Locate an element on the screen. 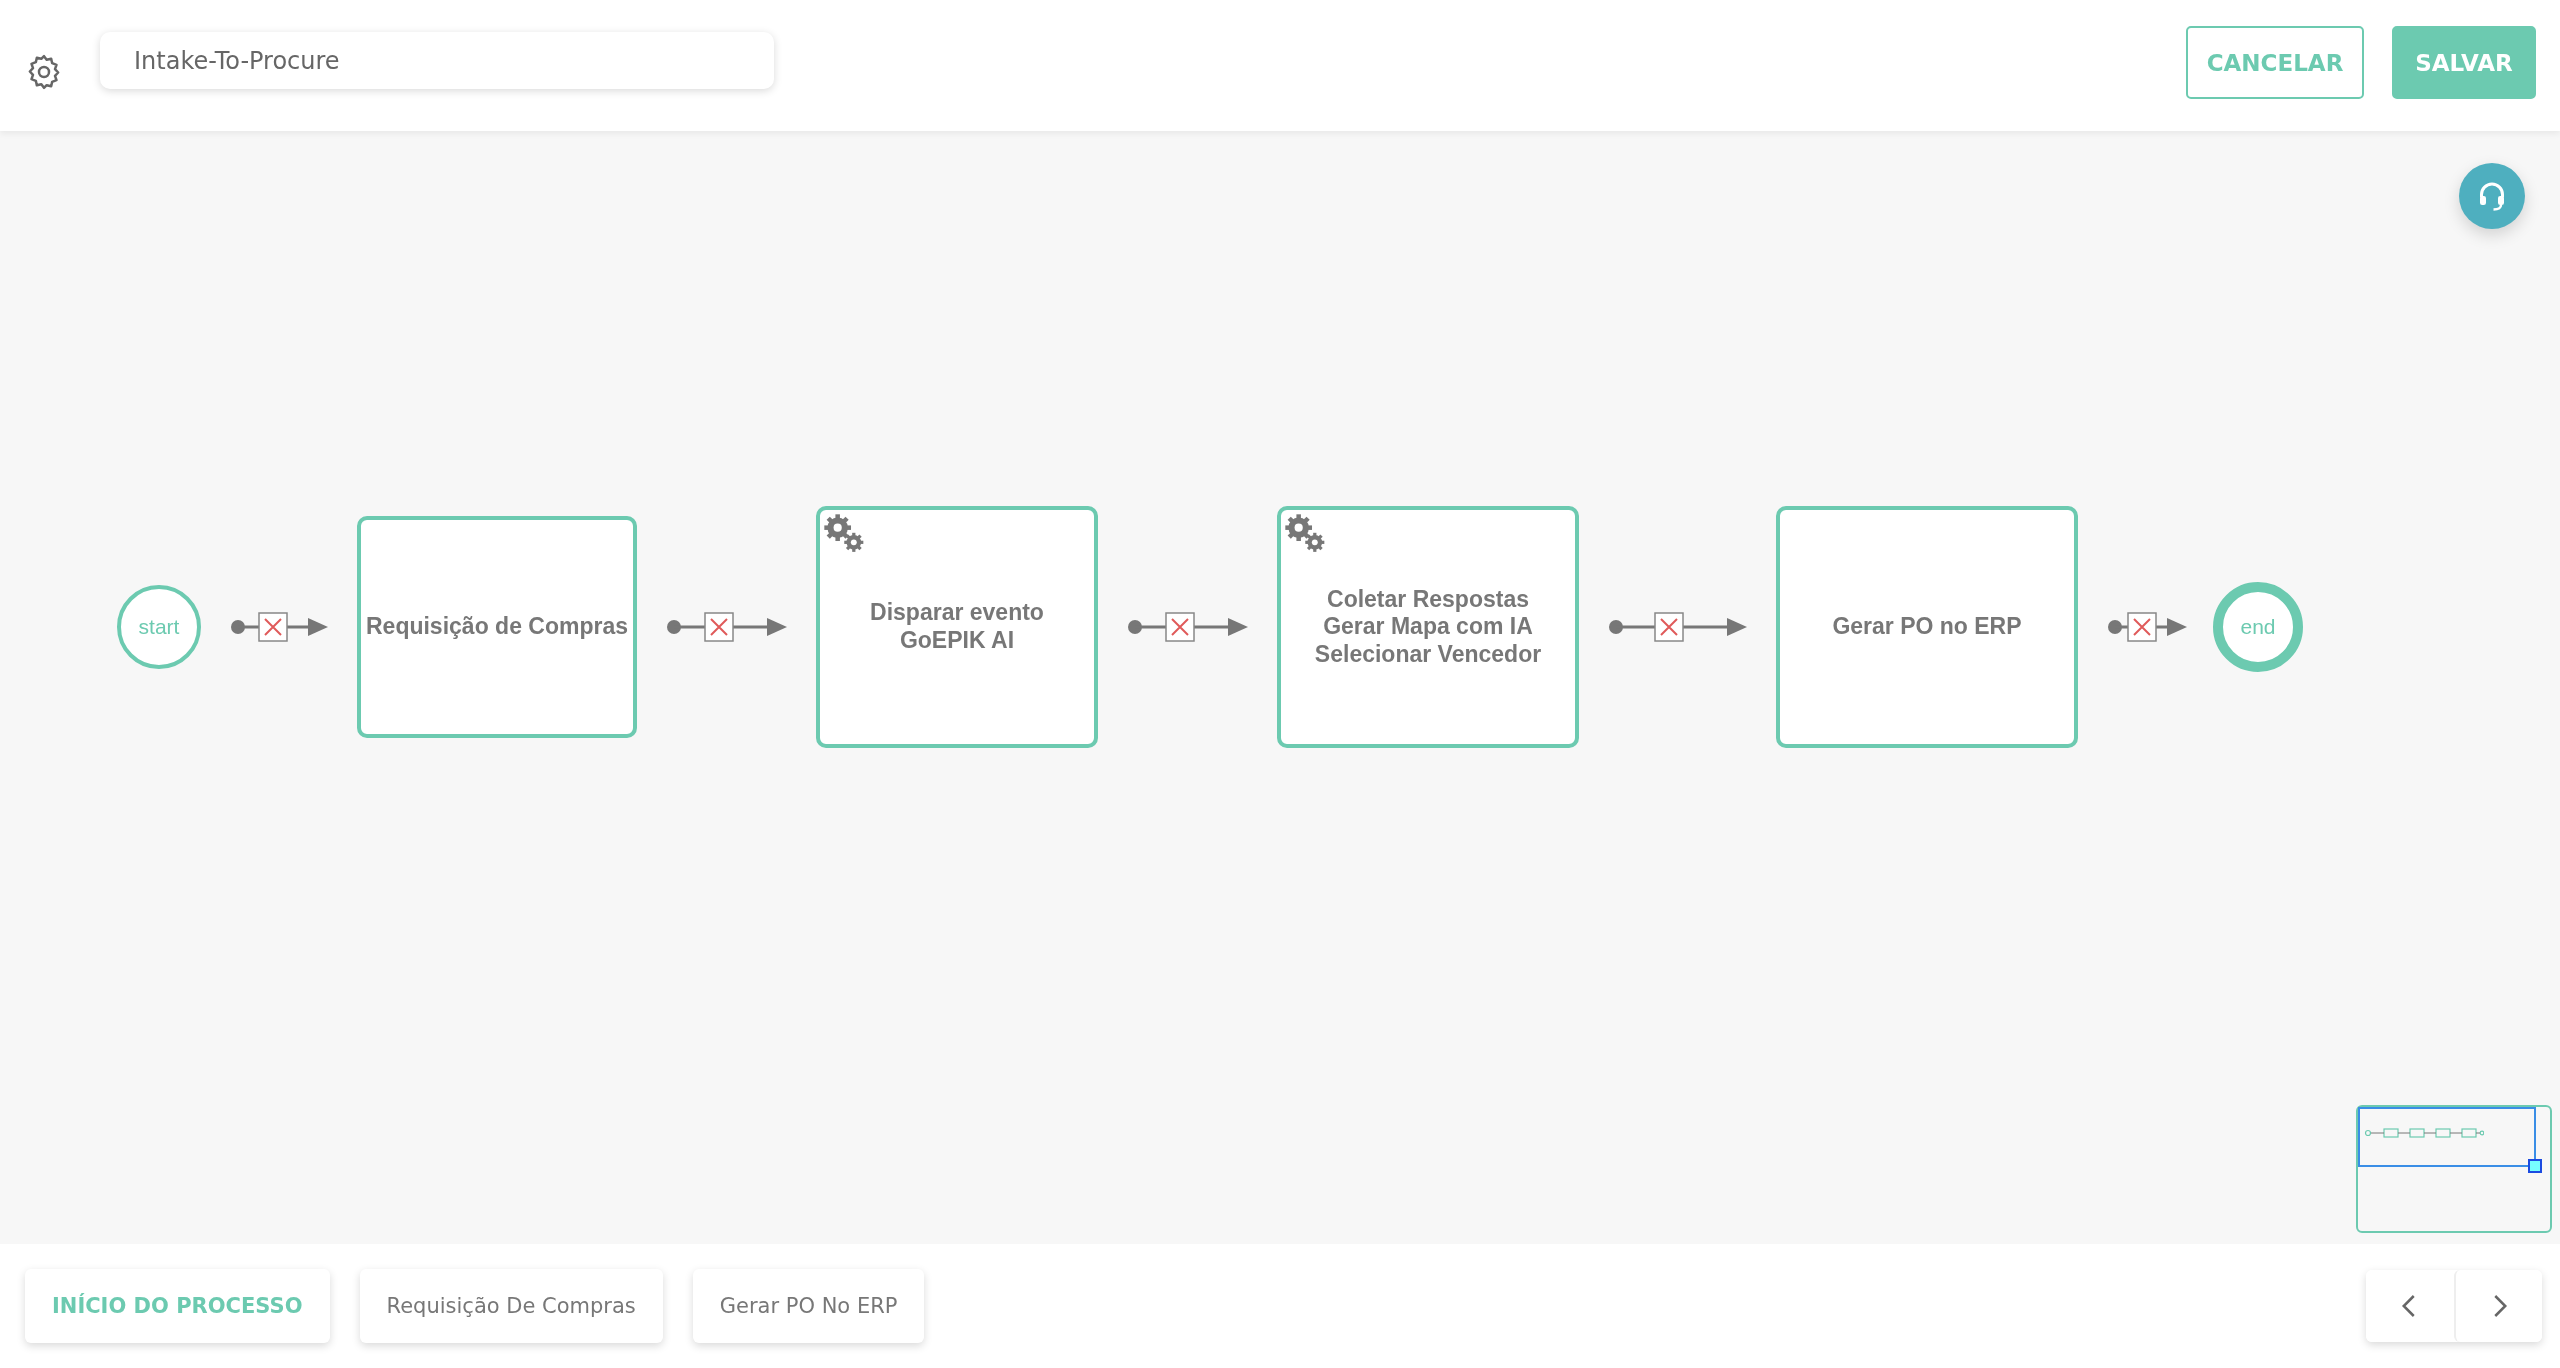 Image resolution: width=2560 pixels, height=1368 pixels. task-label: Gerar PO no ERP is located at coordinates (1927, 627).